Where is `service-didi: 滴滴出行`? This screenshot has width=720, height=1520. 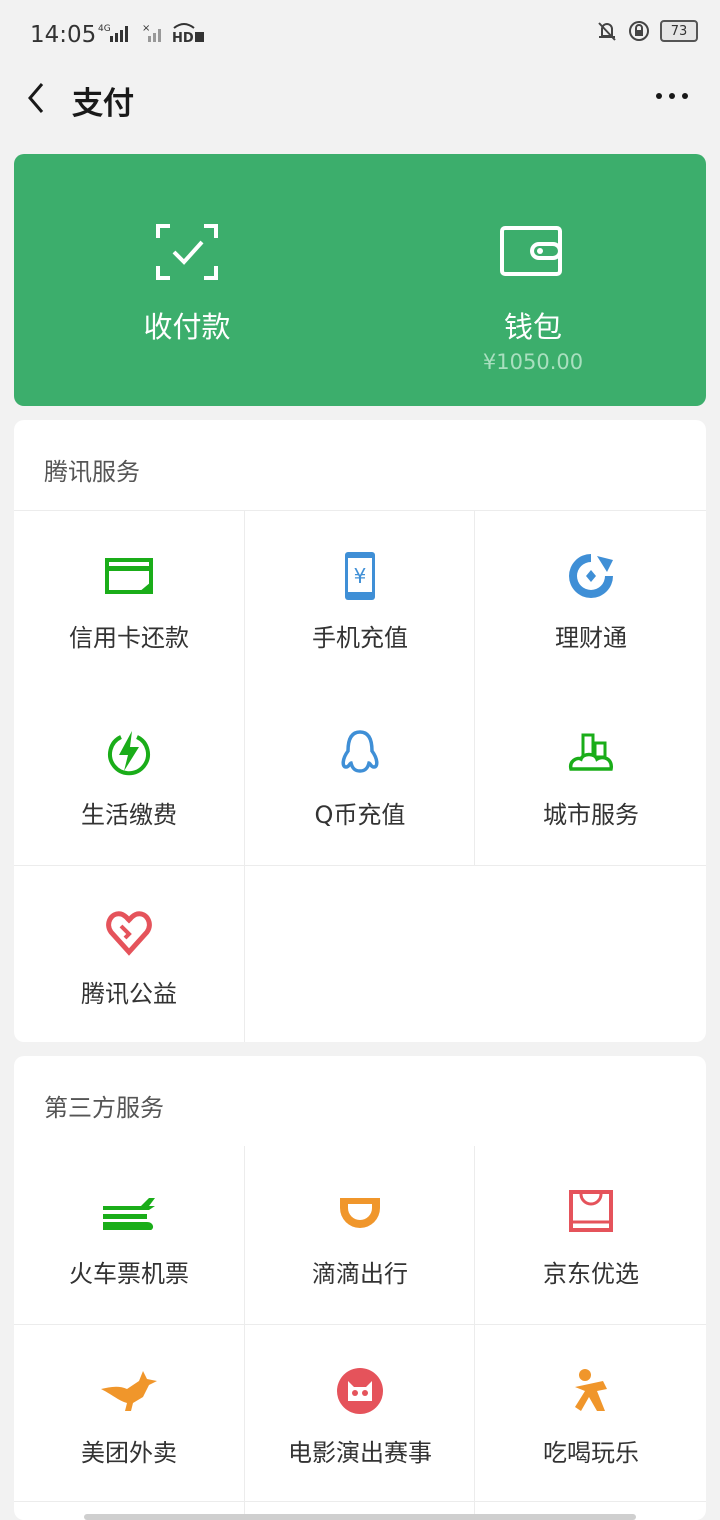
service-didi: 滴滴出行 is located at coordinates (360, 1235).